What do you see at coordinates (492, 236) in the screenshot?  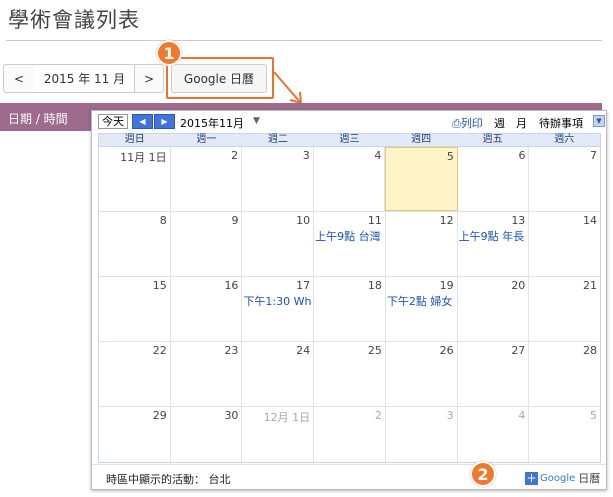 I see `calendar-event: 上午9點 年長` at bounding box center [492, 236].